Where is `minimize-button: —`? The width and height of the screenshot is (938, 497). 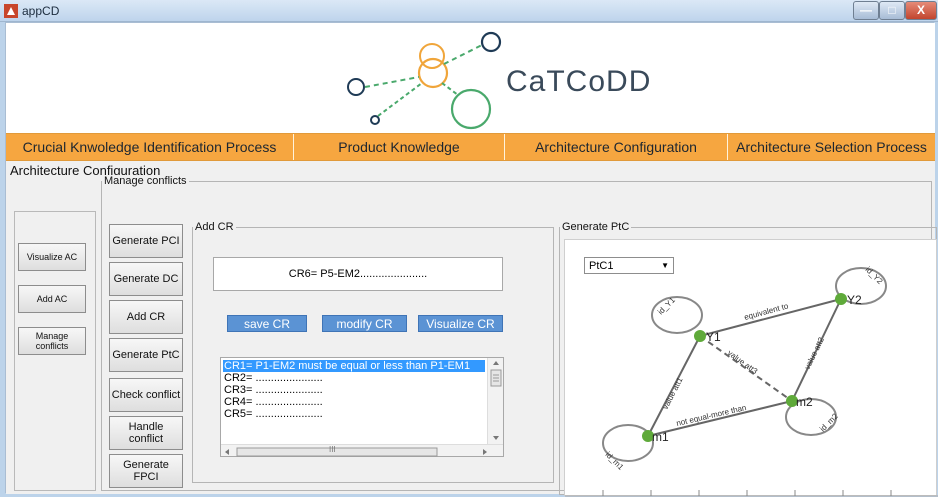
minimize-button: — is located at coordinates (866, 10).